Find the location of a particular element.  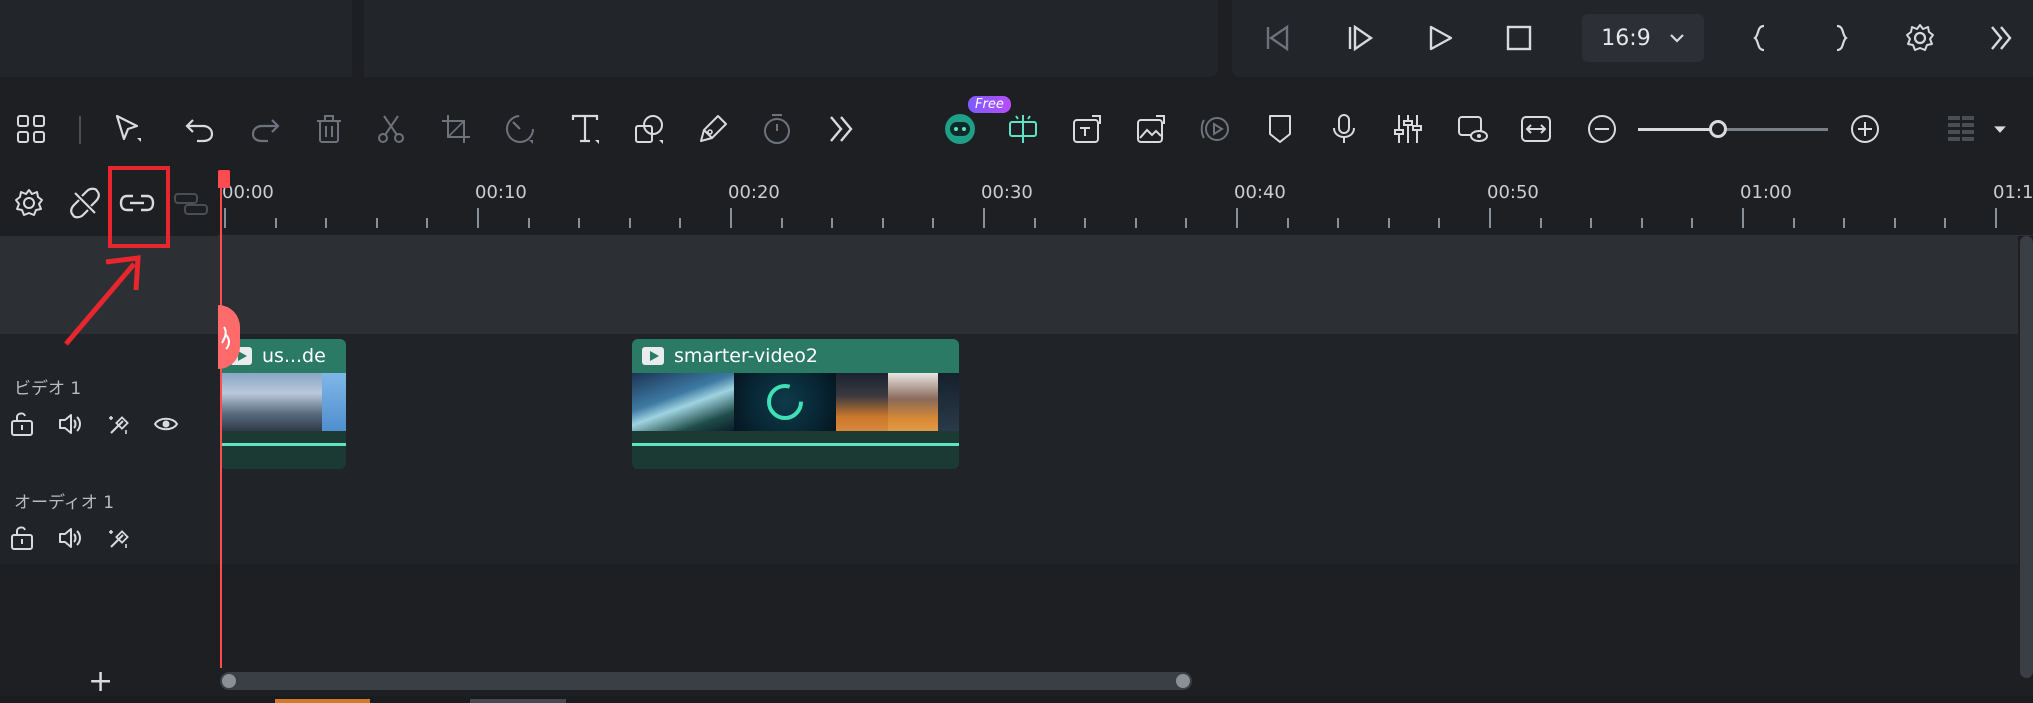

redo-button is located at coordinates (265, 129).